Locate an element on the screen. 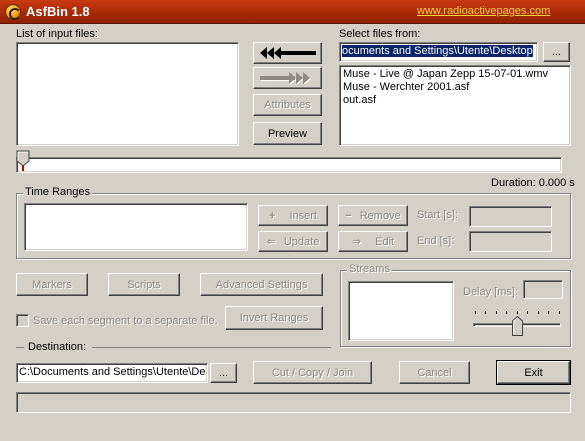  delay-input is located at coordinates (543, 289).